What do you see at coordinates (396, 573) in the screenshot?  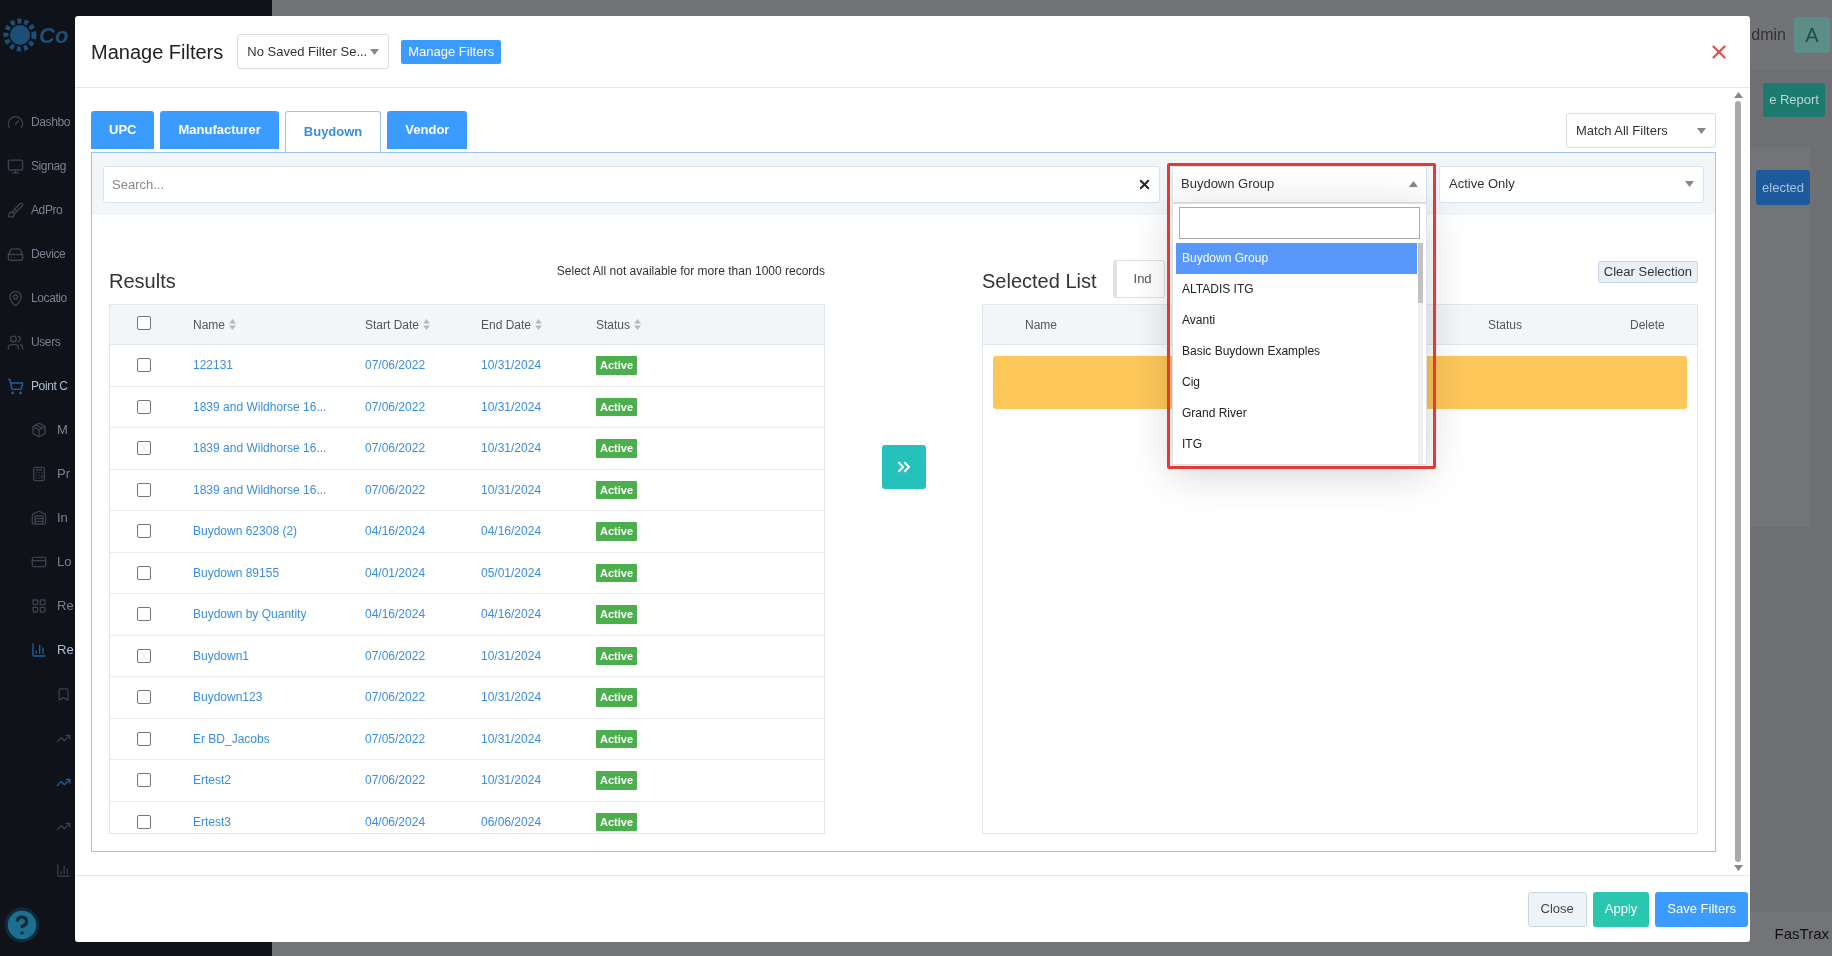 I see `start-date: 04/01/2024` at bounding box center [396, 573].